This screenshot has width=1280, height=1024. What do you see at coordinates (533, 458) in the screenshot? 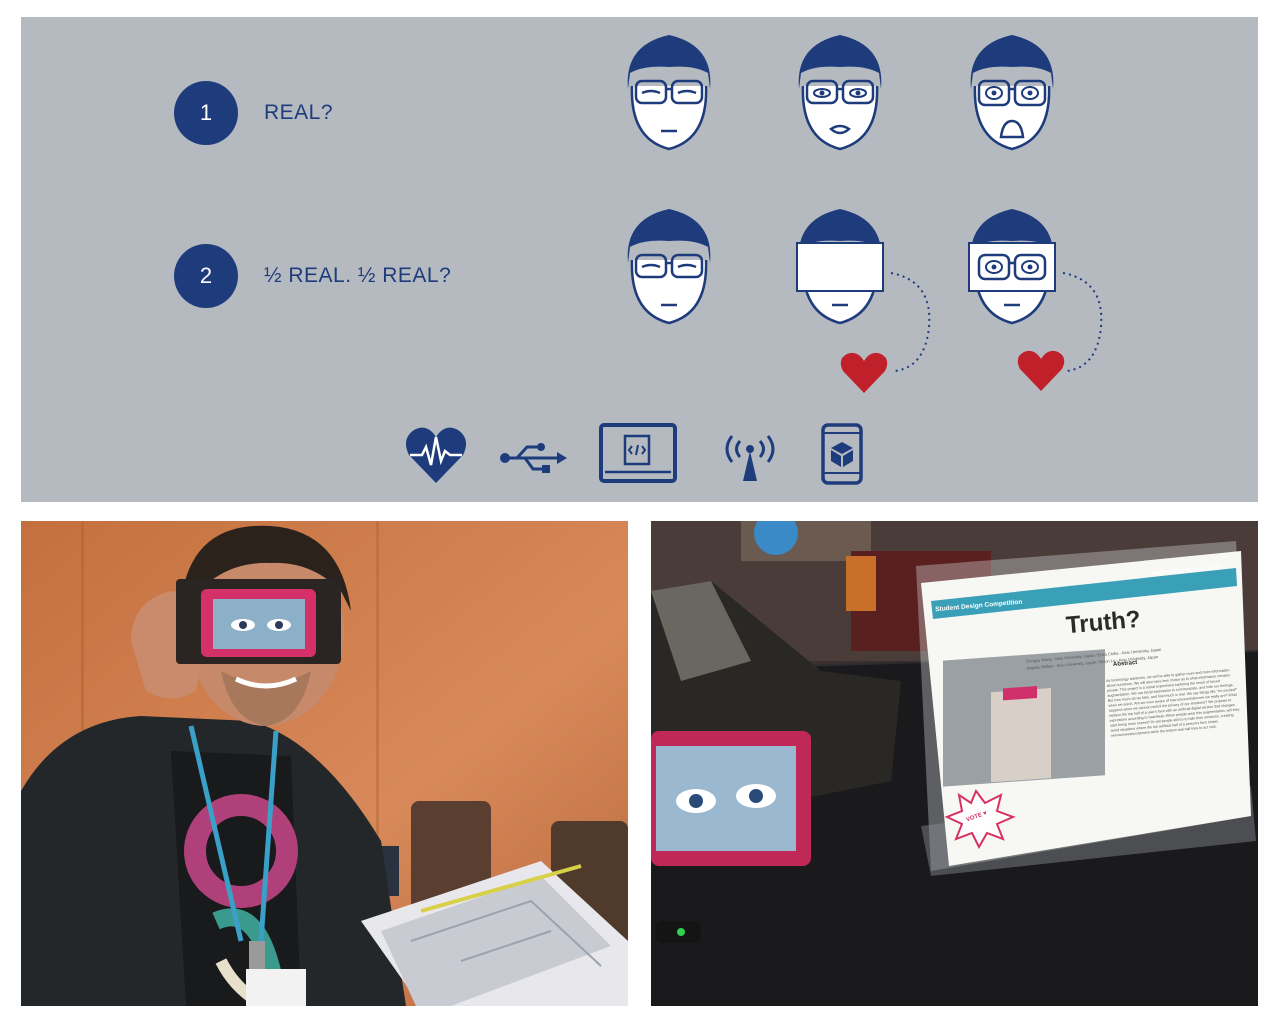
I see `usb-icon` at bounding box center [533, 458].